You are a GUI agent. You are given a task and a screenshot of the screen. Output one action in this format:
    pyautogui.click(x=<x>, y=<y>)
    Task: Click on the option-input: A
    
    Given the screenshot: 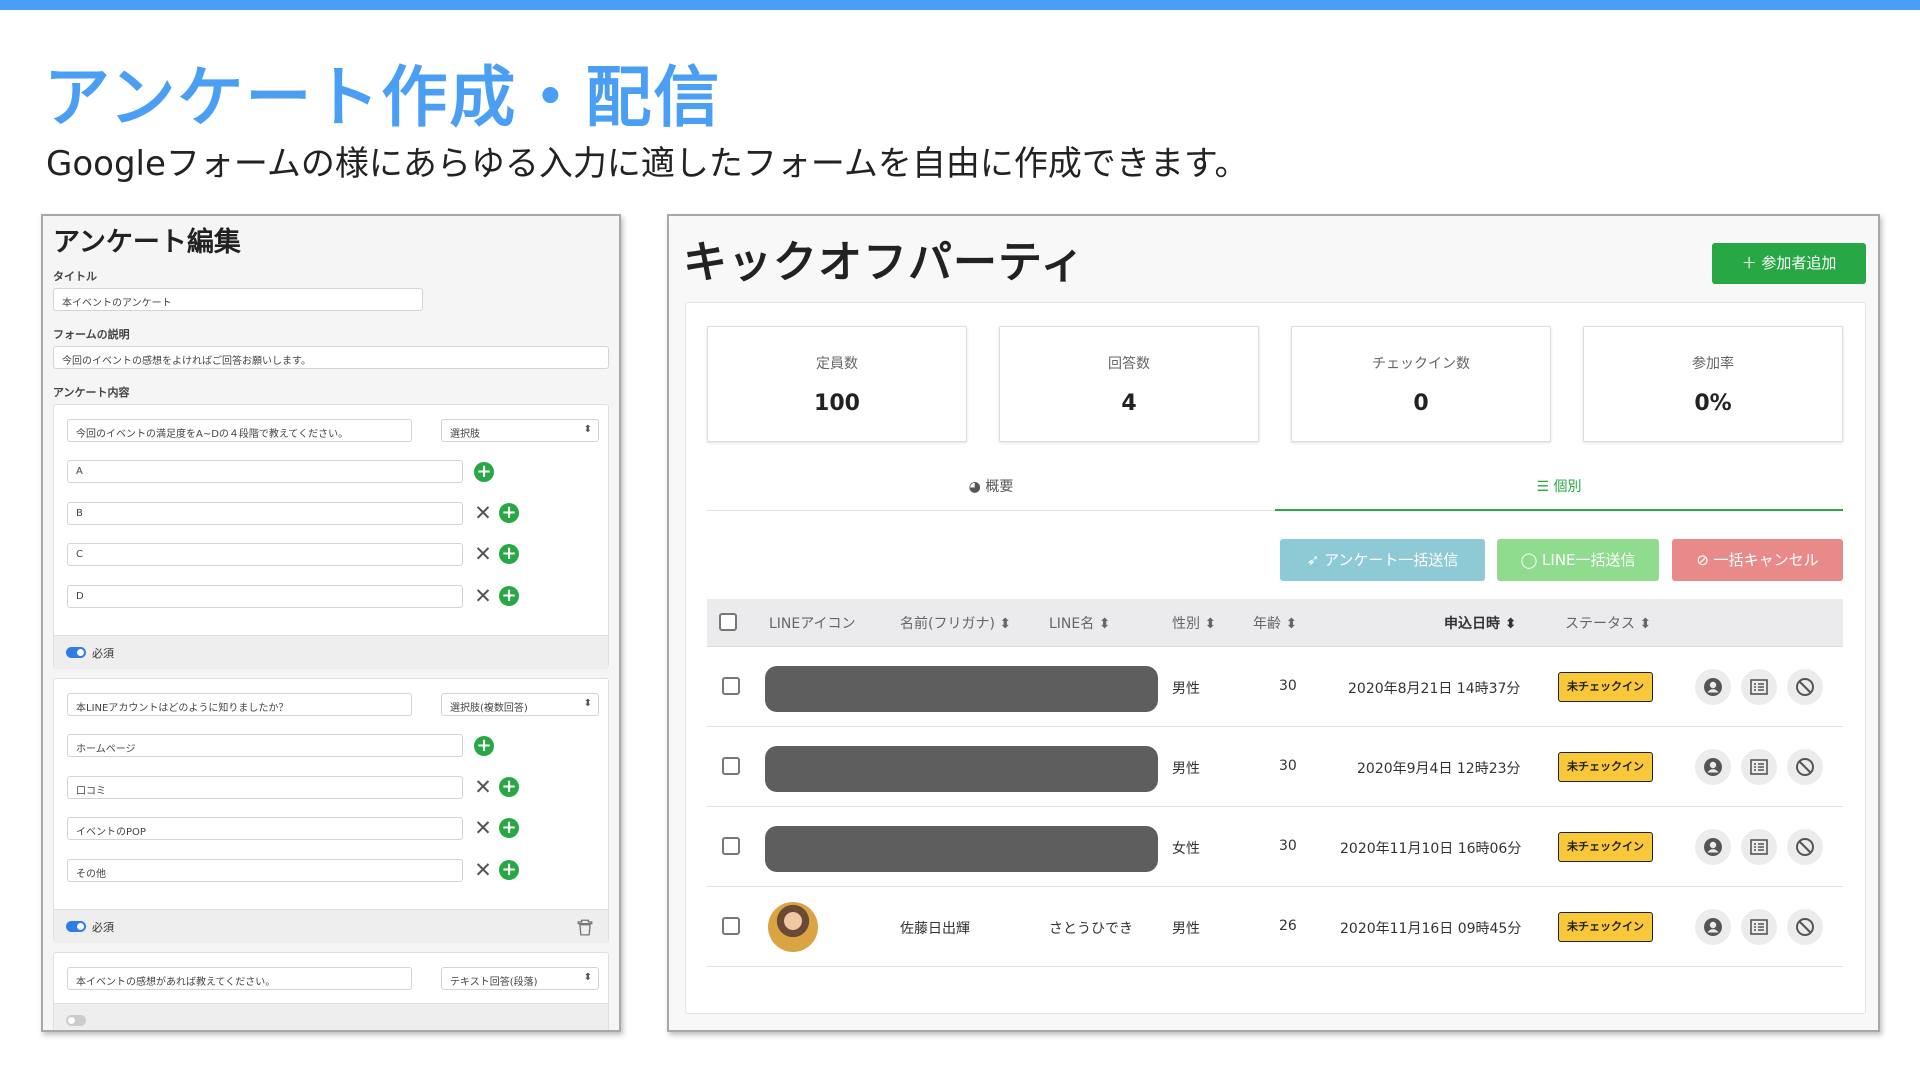 What is the action you would take?
    pyautogui.click(x=265, y=471)
    